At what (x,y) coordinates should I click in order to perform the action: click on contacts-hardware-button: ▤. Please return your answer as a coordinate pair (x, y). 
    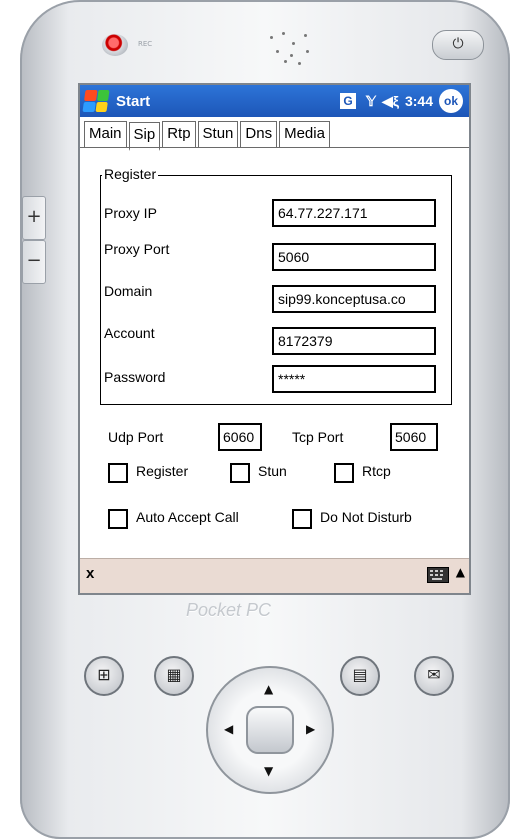
    Looking at the image, I should click on (360, 676).